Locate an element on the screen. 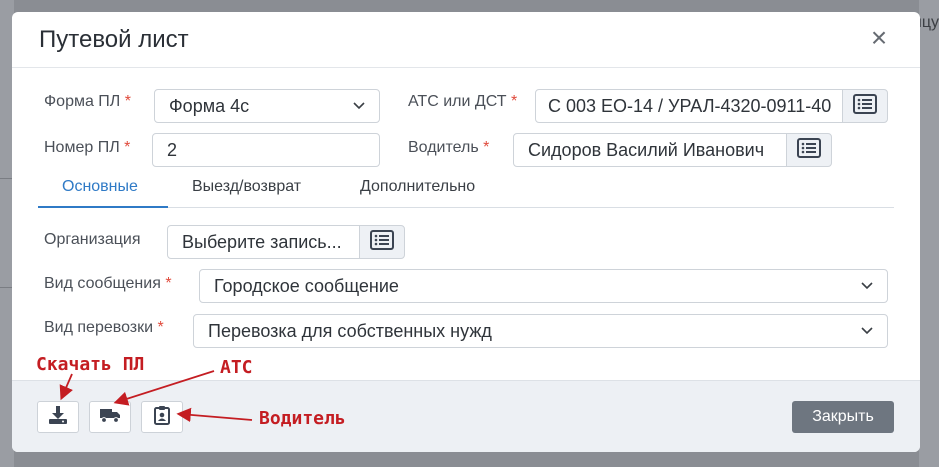  dialog-header: Путевой лист × is located at coordinates (466, 40).